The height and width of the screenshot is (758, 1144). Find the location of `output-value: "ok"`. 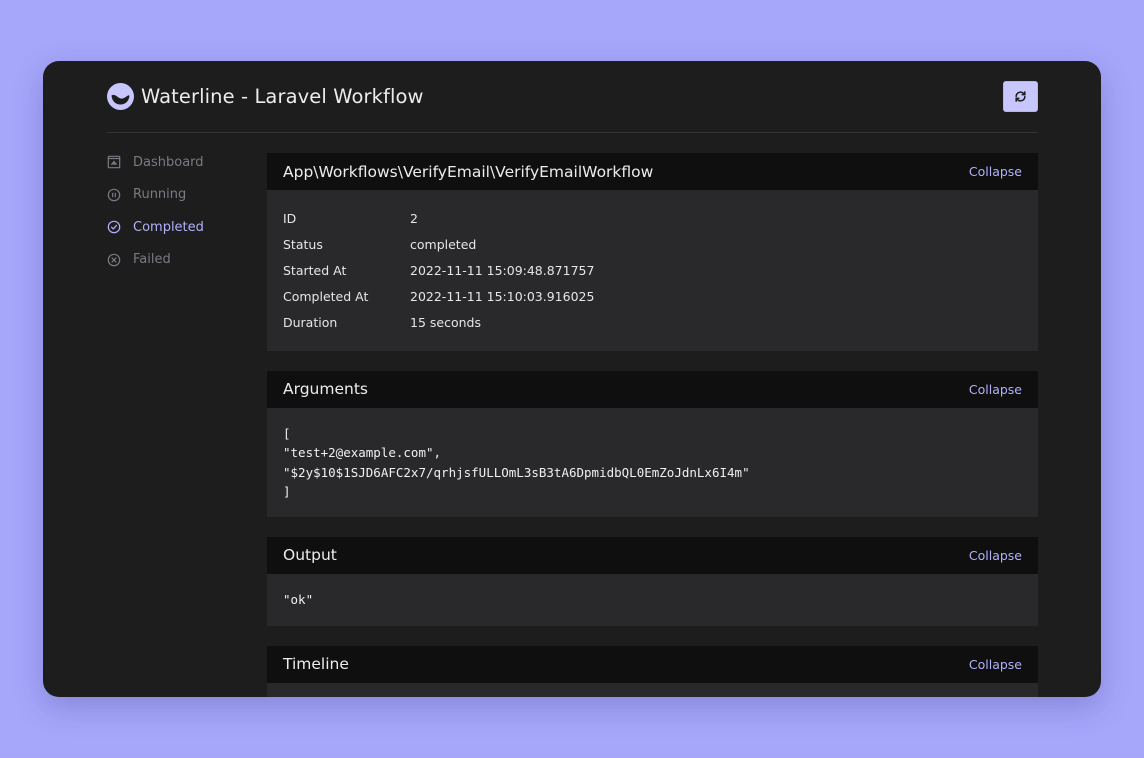

output-value: "ok" is located at coordinates (298, 599).